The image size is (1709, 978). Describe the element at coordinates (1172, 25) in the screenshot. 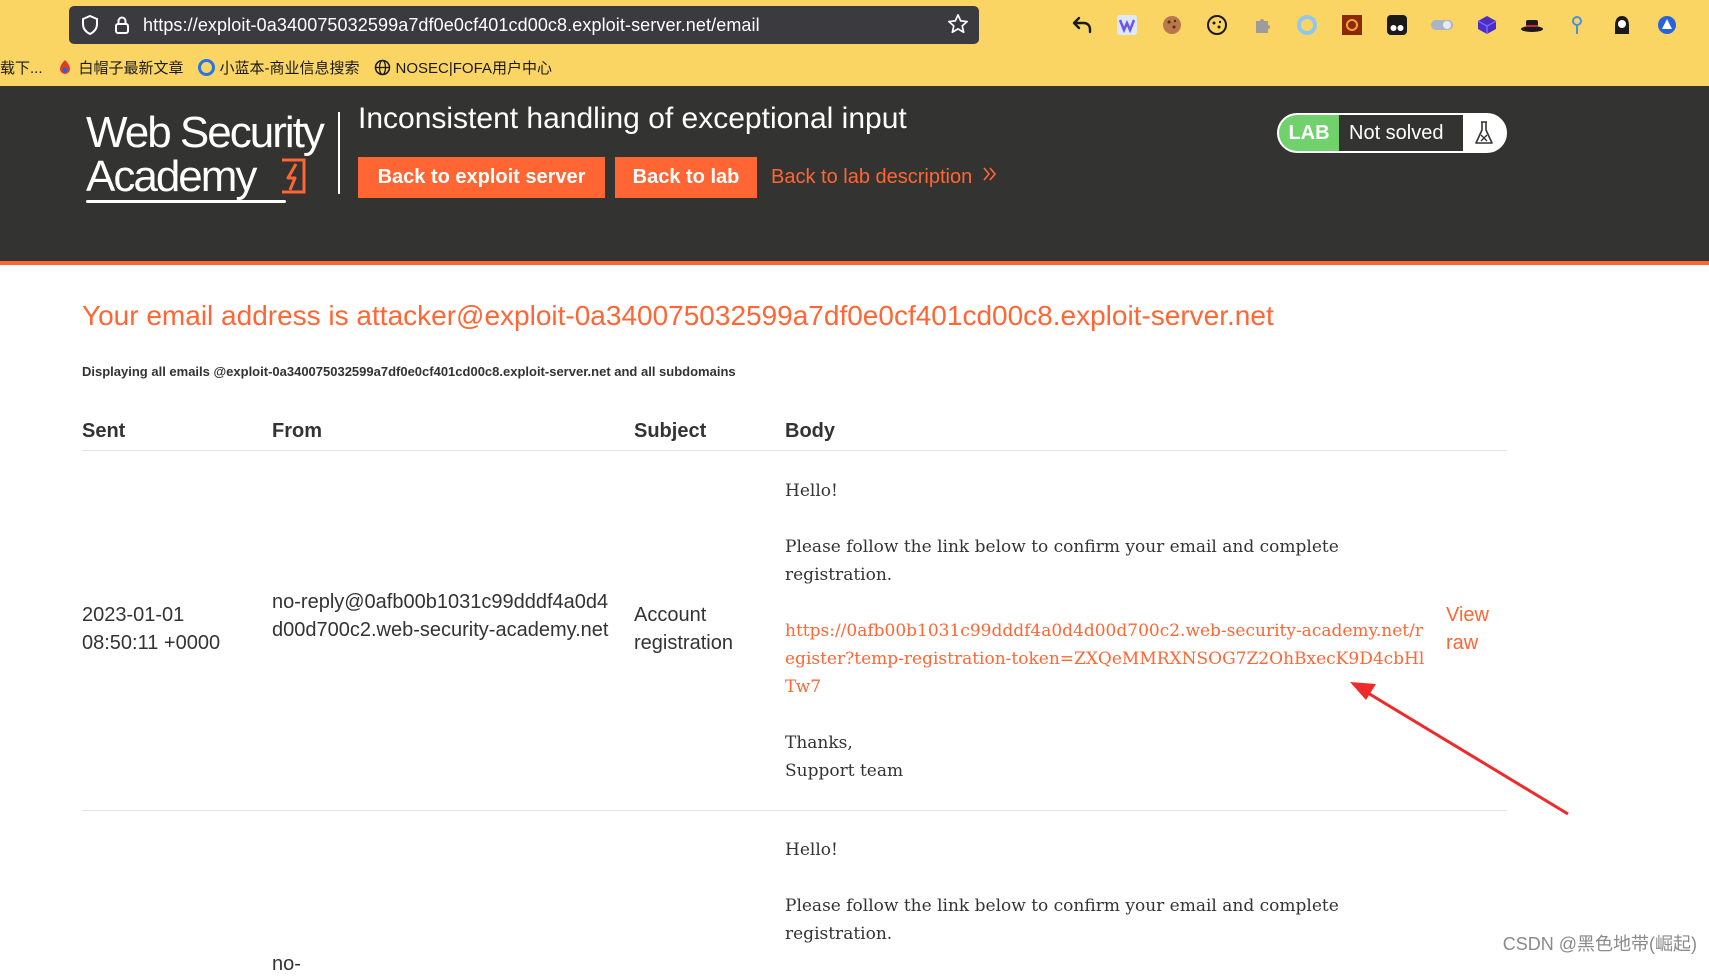

I see `cookie-icon` at that location.